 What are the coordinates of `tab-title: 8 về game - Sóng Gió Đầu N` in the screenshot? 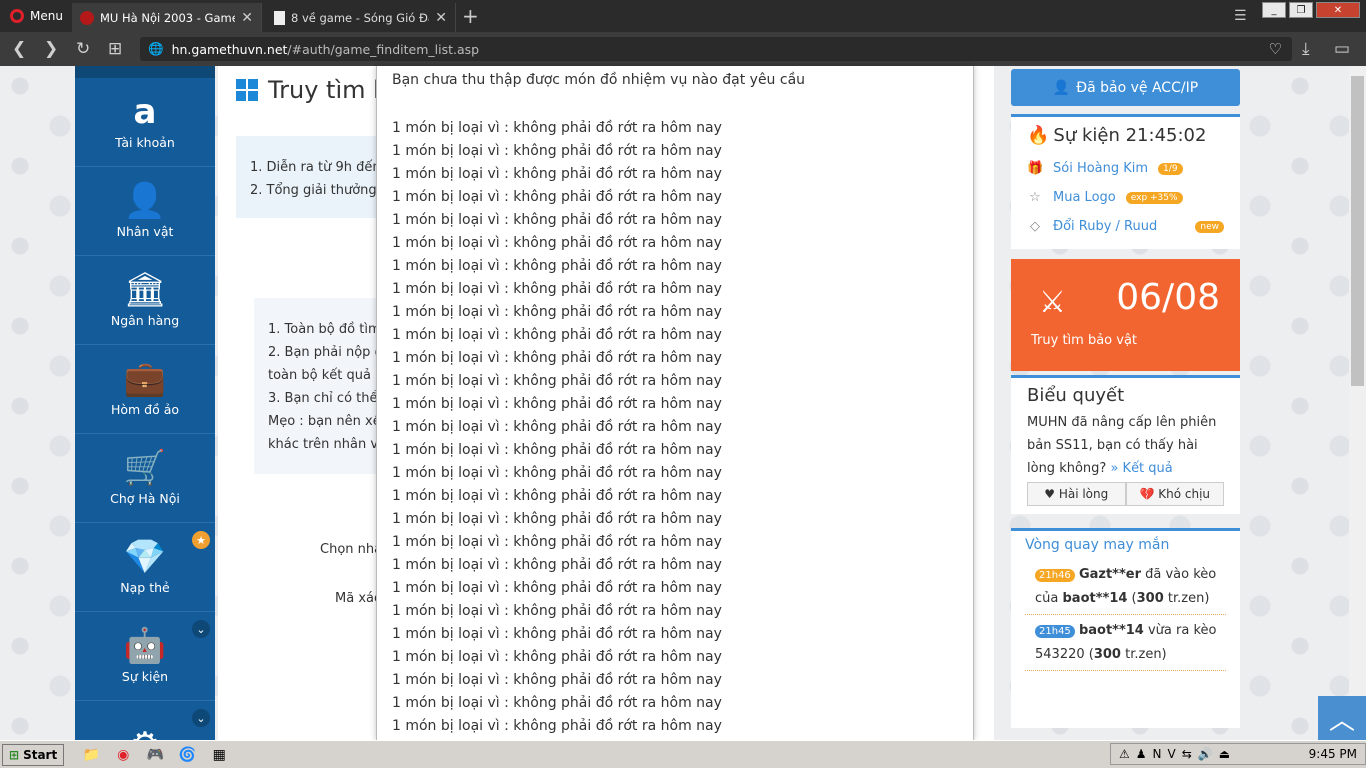 It's located at (360, 17).